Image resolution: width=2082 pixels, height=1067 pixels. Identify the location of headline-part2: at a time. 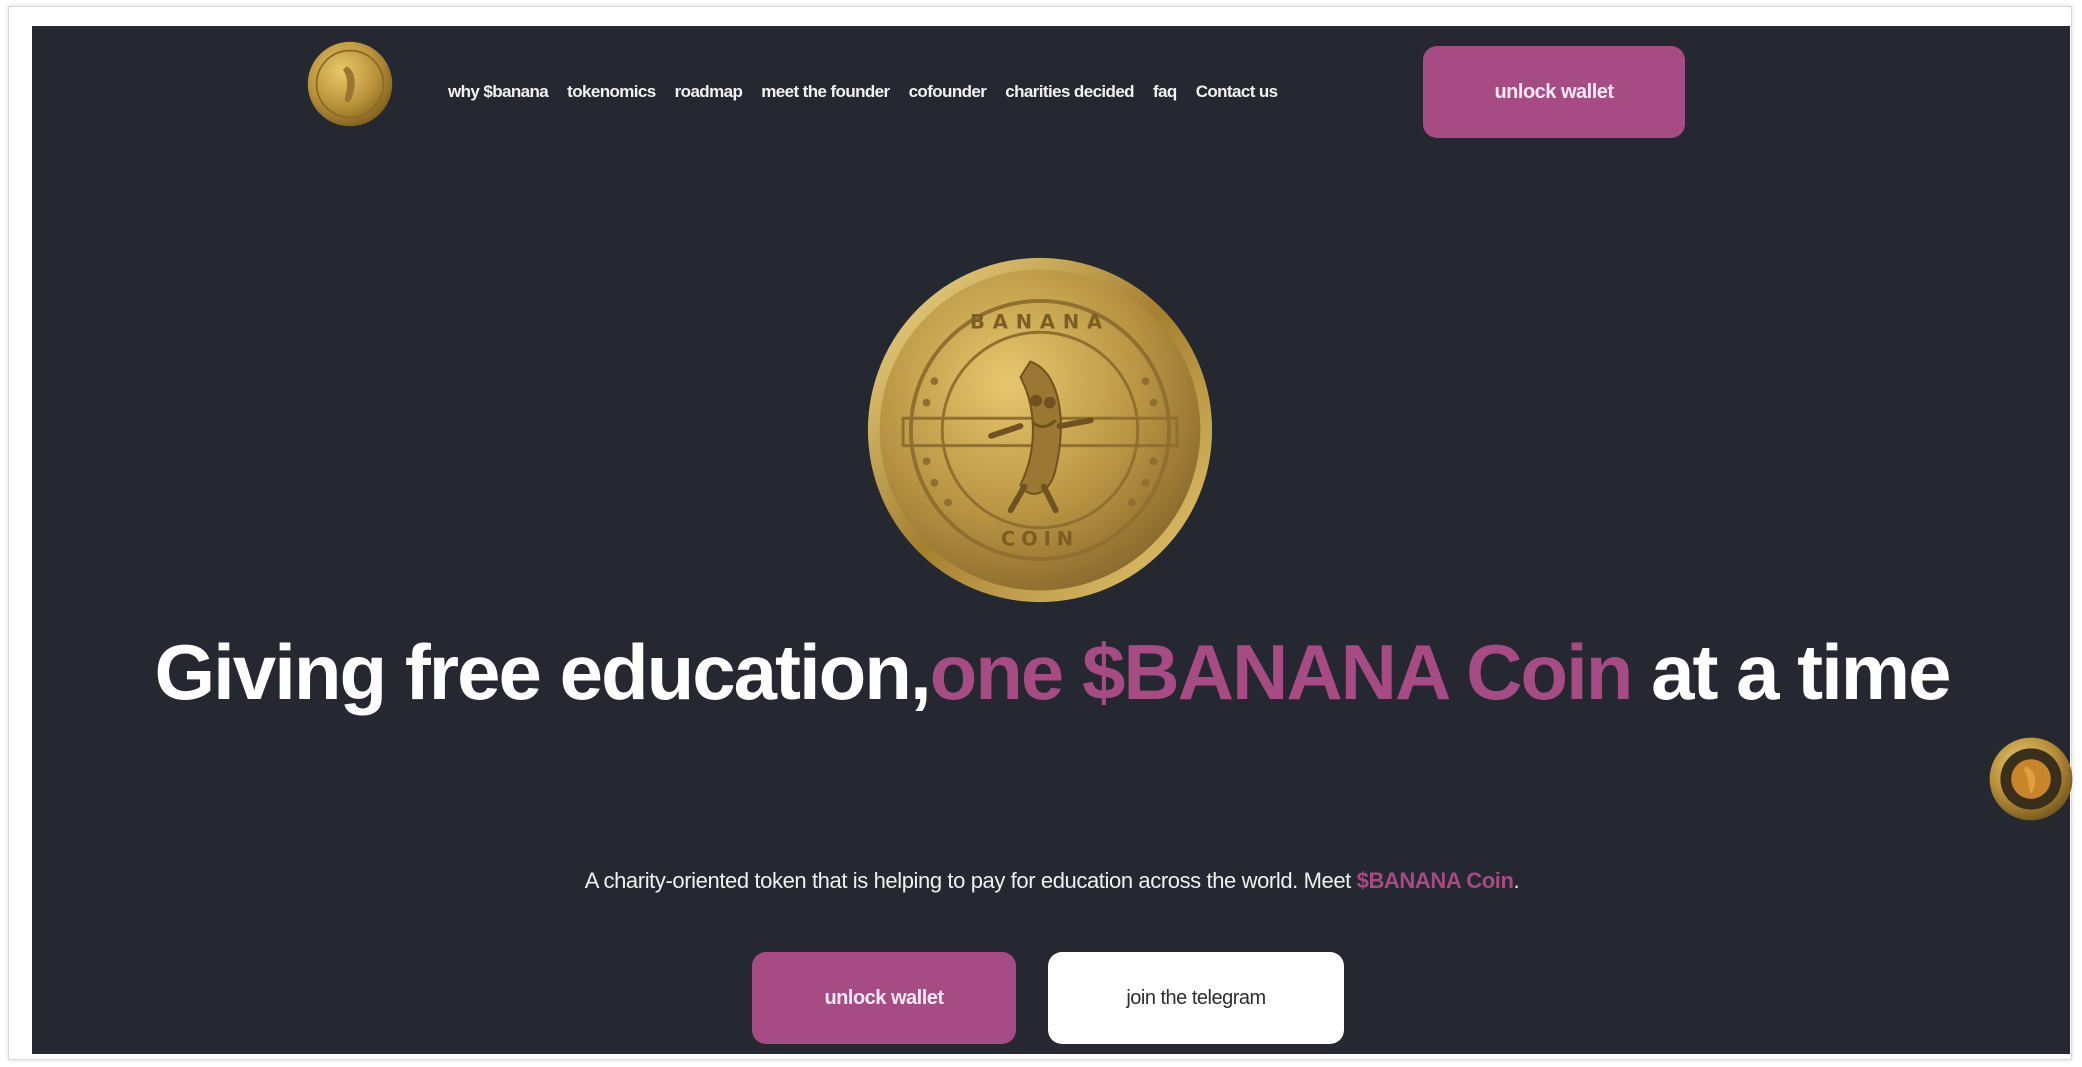
(1801, 672).